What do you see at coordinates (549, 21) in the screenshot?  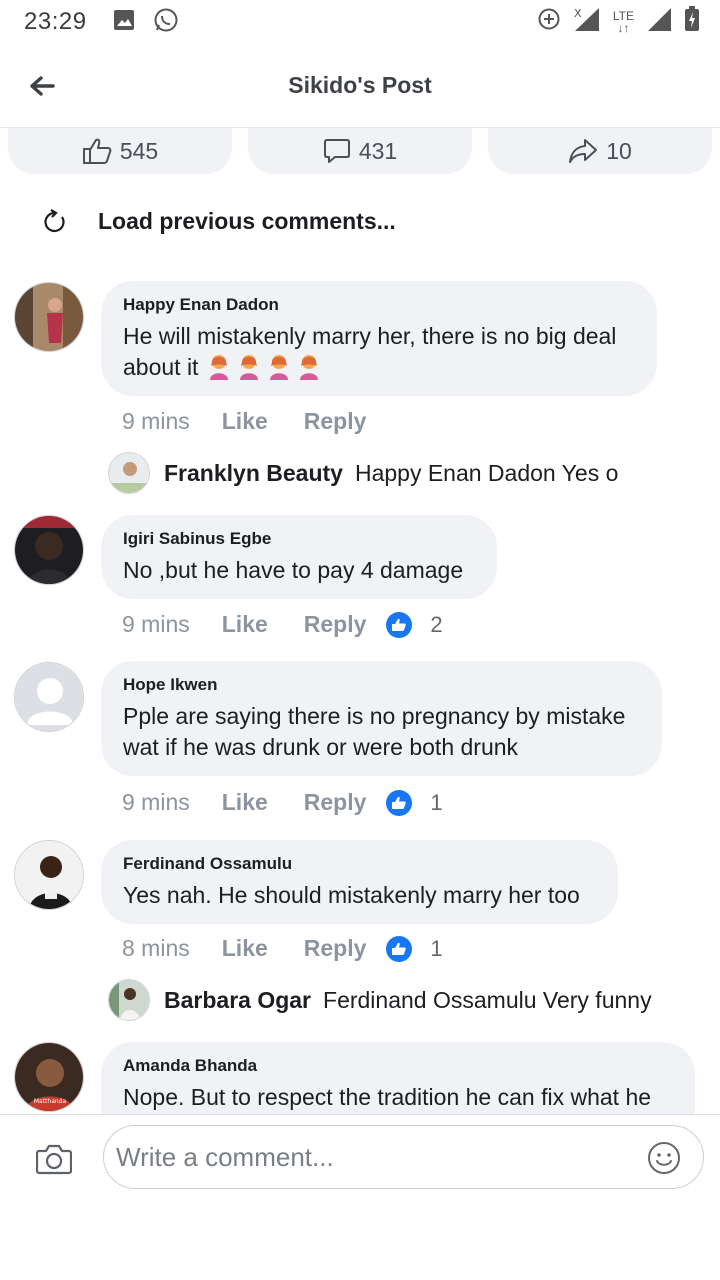 I see `data-saver-icon` at bounding box center [549, 21].